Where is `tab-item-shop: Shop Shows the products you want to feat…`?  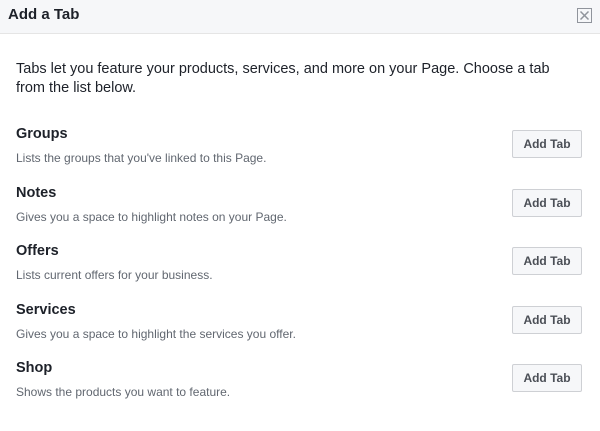
tab-item-shop: Shop Shows the products you want to feat… is located at coordinates (300, 387).